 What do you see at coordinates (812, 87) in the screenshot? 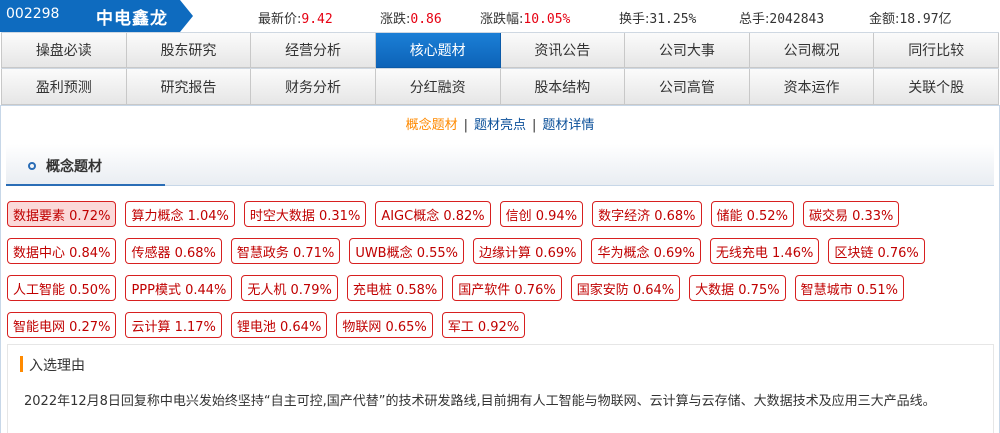
I see `nav-tab: 资本运作` at bounding box center [812, 87].